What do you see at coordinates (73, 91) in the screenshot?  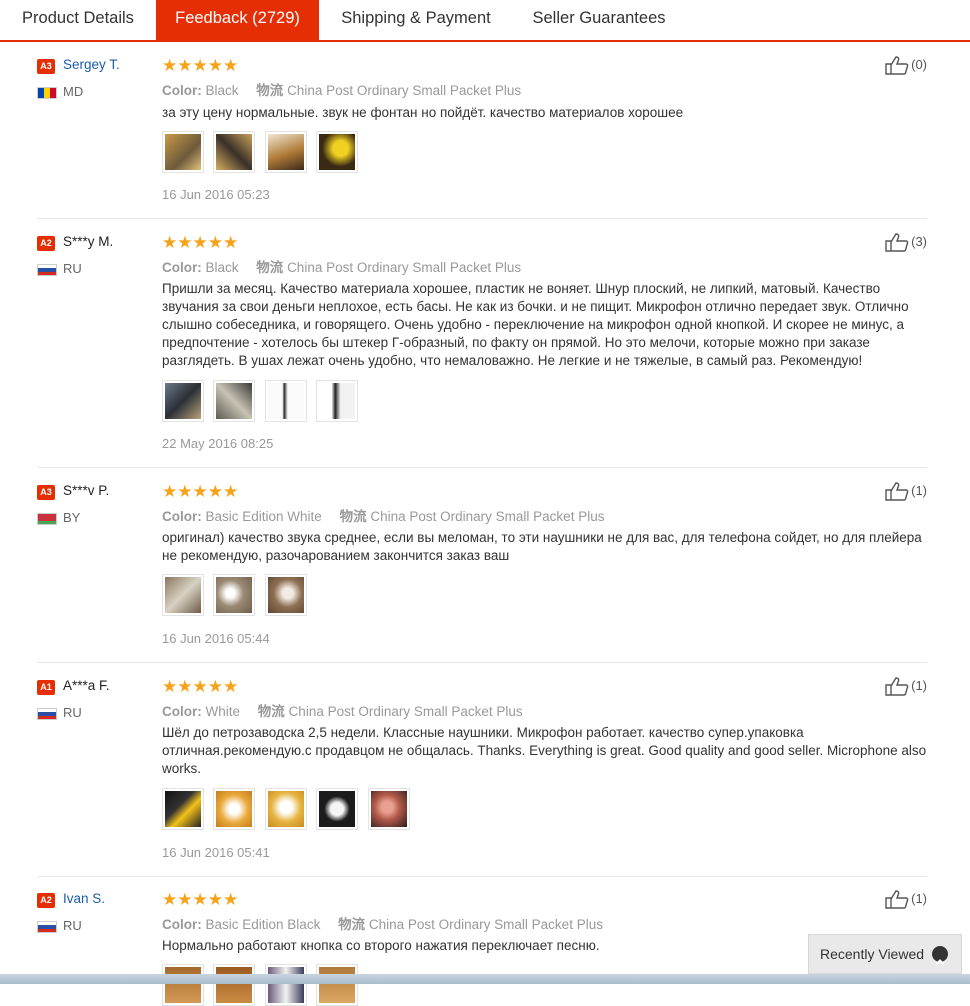 I see `reviewer-country: MD` at bounding box center [73, 91].